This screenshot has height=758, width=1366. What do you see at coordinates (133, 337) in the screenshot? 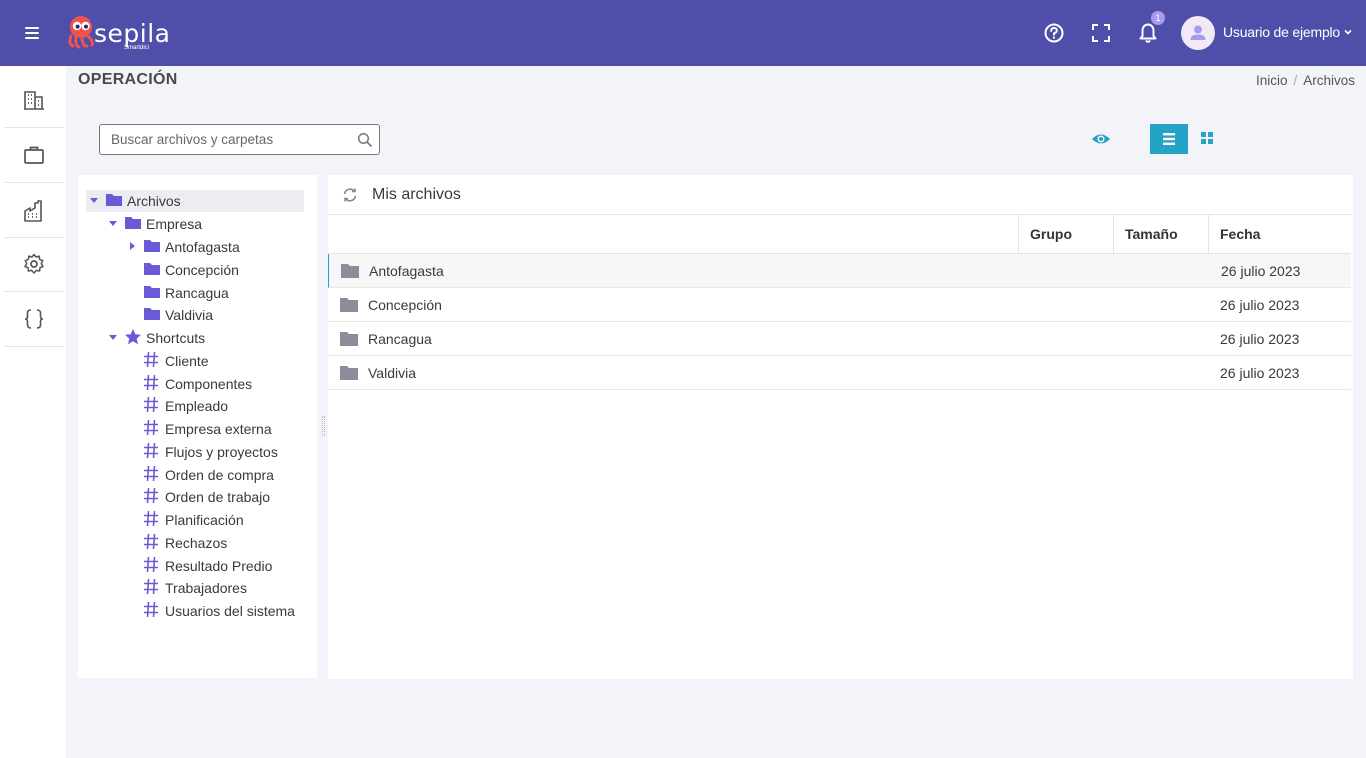
I see `star-icon` at bounding box center [133, 337].